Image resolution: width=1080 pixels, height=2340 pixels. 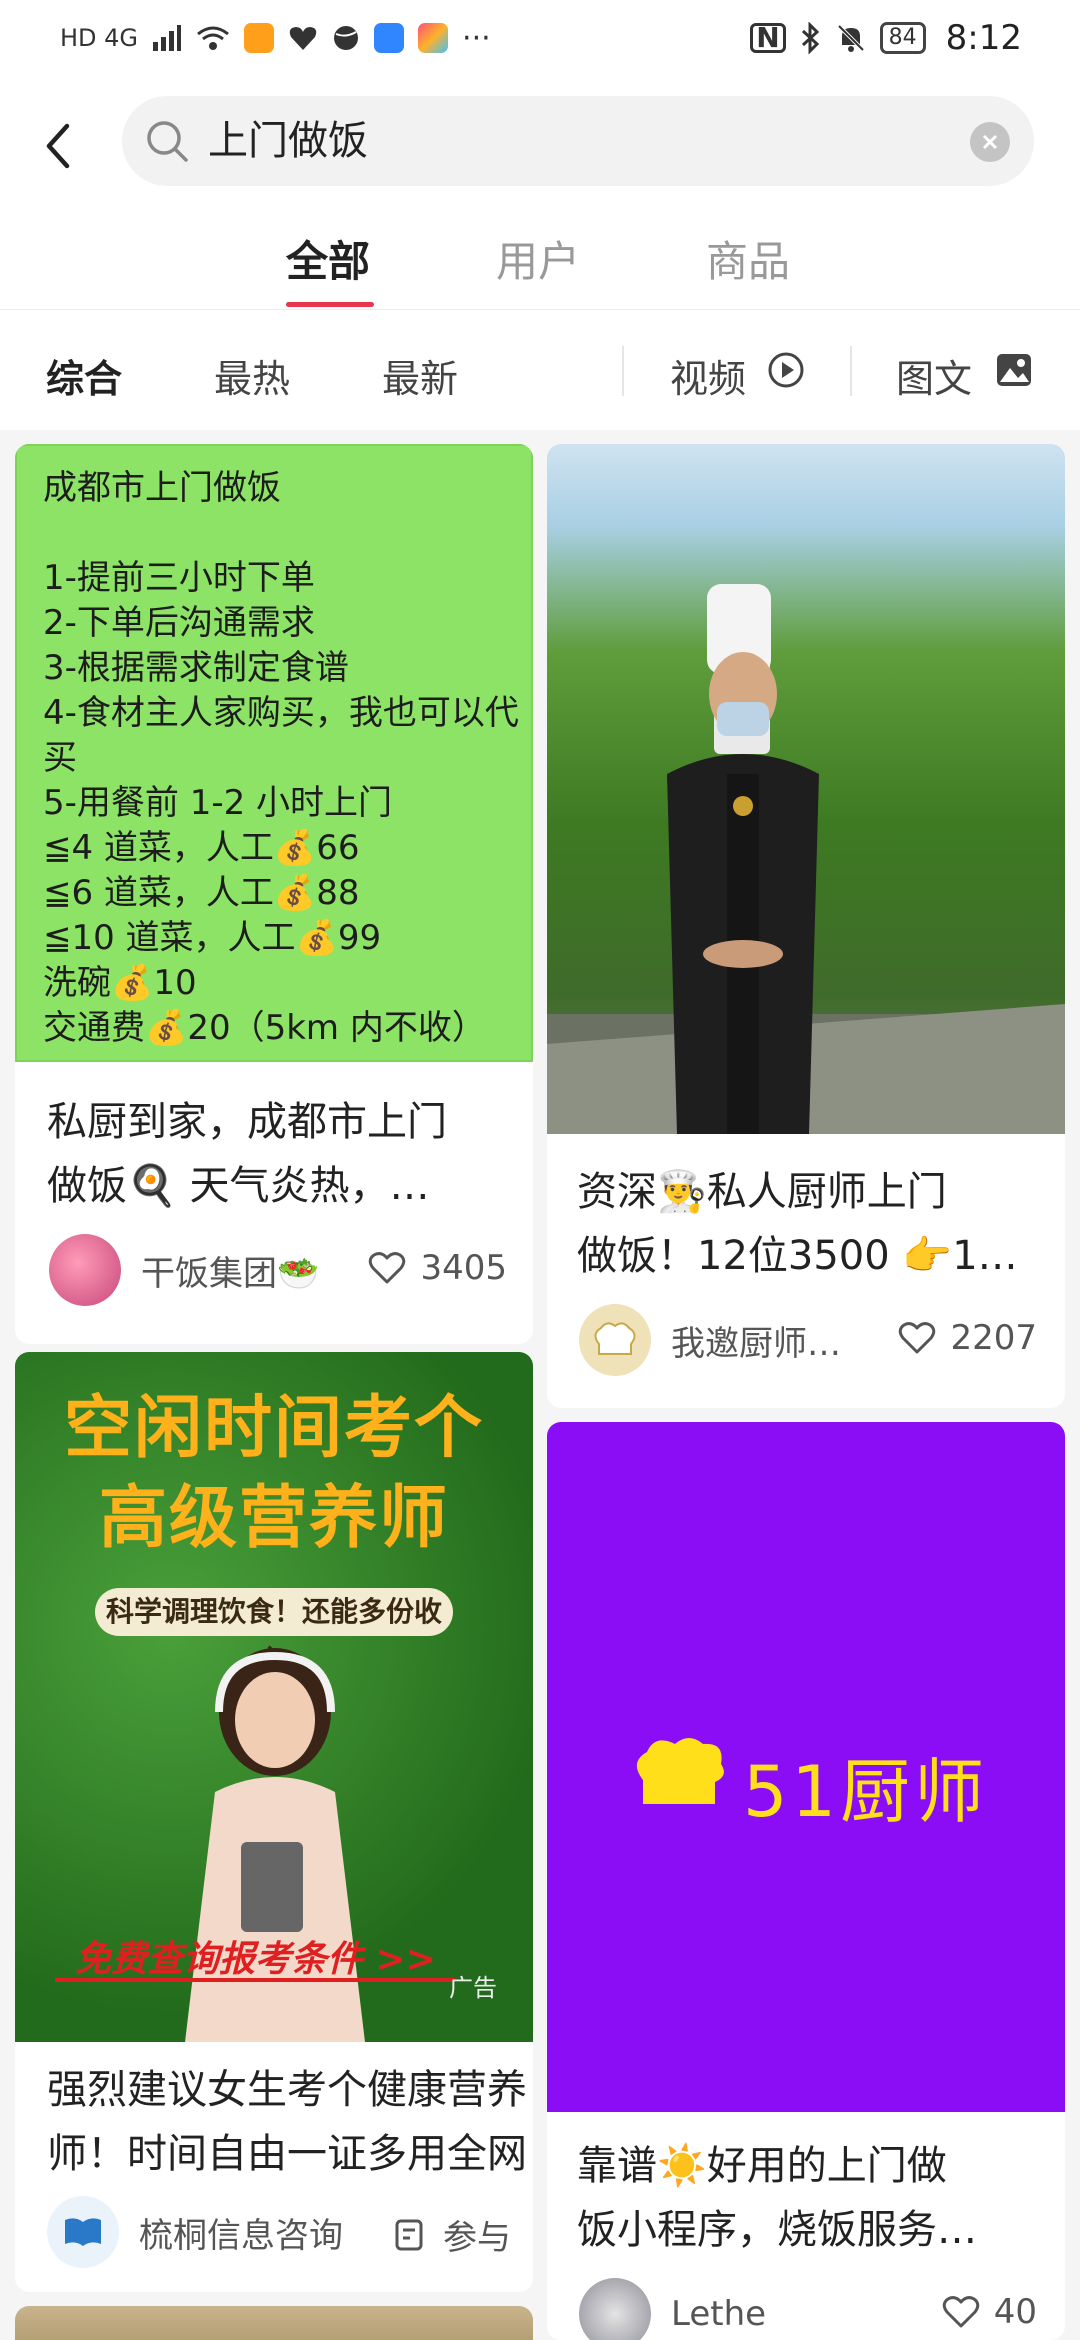 What do you see at coordinates (934, 375) in the screenshot?
I see `filter-image-text: 图文` at bounding box center [934, 375].